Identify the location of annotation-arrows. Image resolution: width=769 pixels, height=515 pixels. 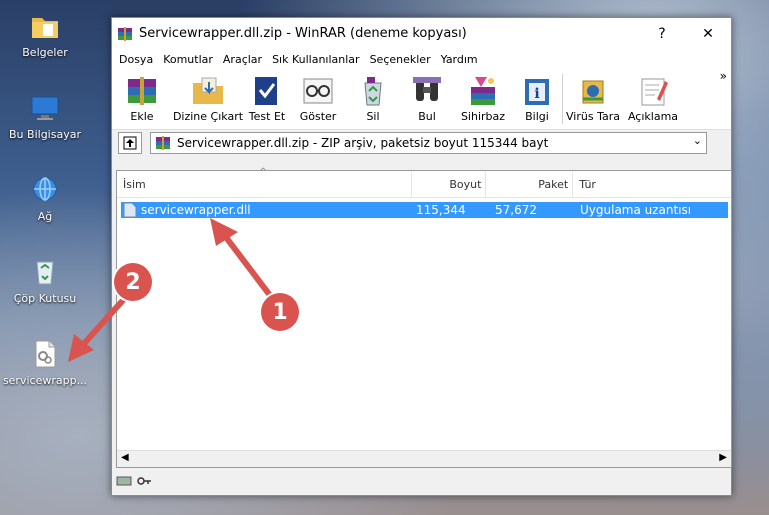
(171, 290).